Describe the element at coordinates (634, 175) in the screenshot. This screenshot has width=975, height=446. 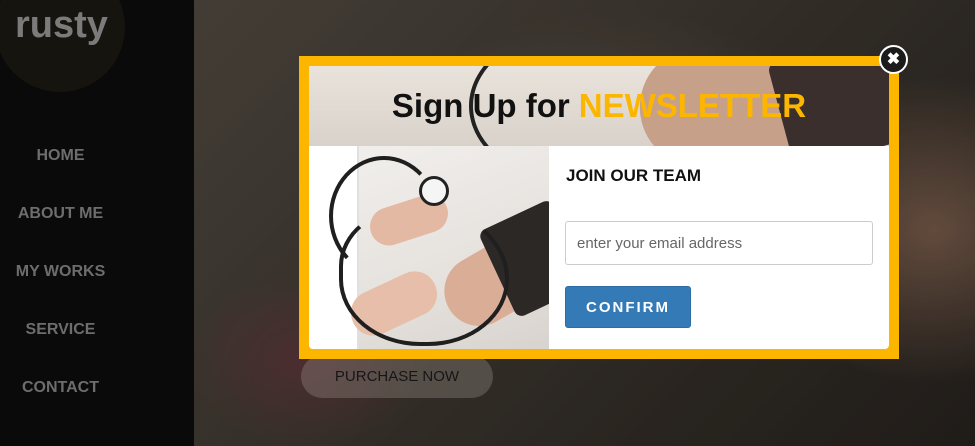
I see `form-heading: JOIN OUR TEAM` at that location.